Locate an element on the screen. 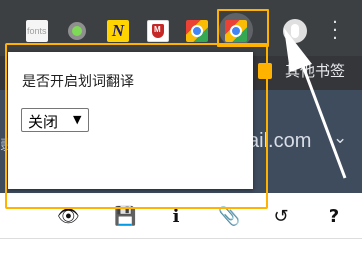 This screenshot has height=271, width=362. n-extension-icon: N is located at coordinates (118, 31).